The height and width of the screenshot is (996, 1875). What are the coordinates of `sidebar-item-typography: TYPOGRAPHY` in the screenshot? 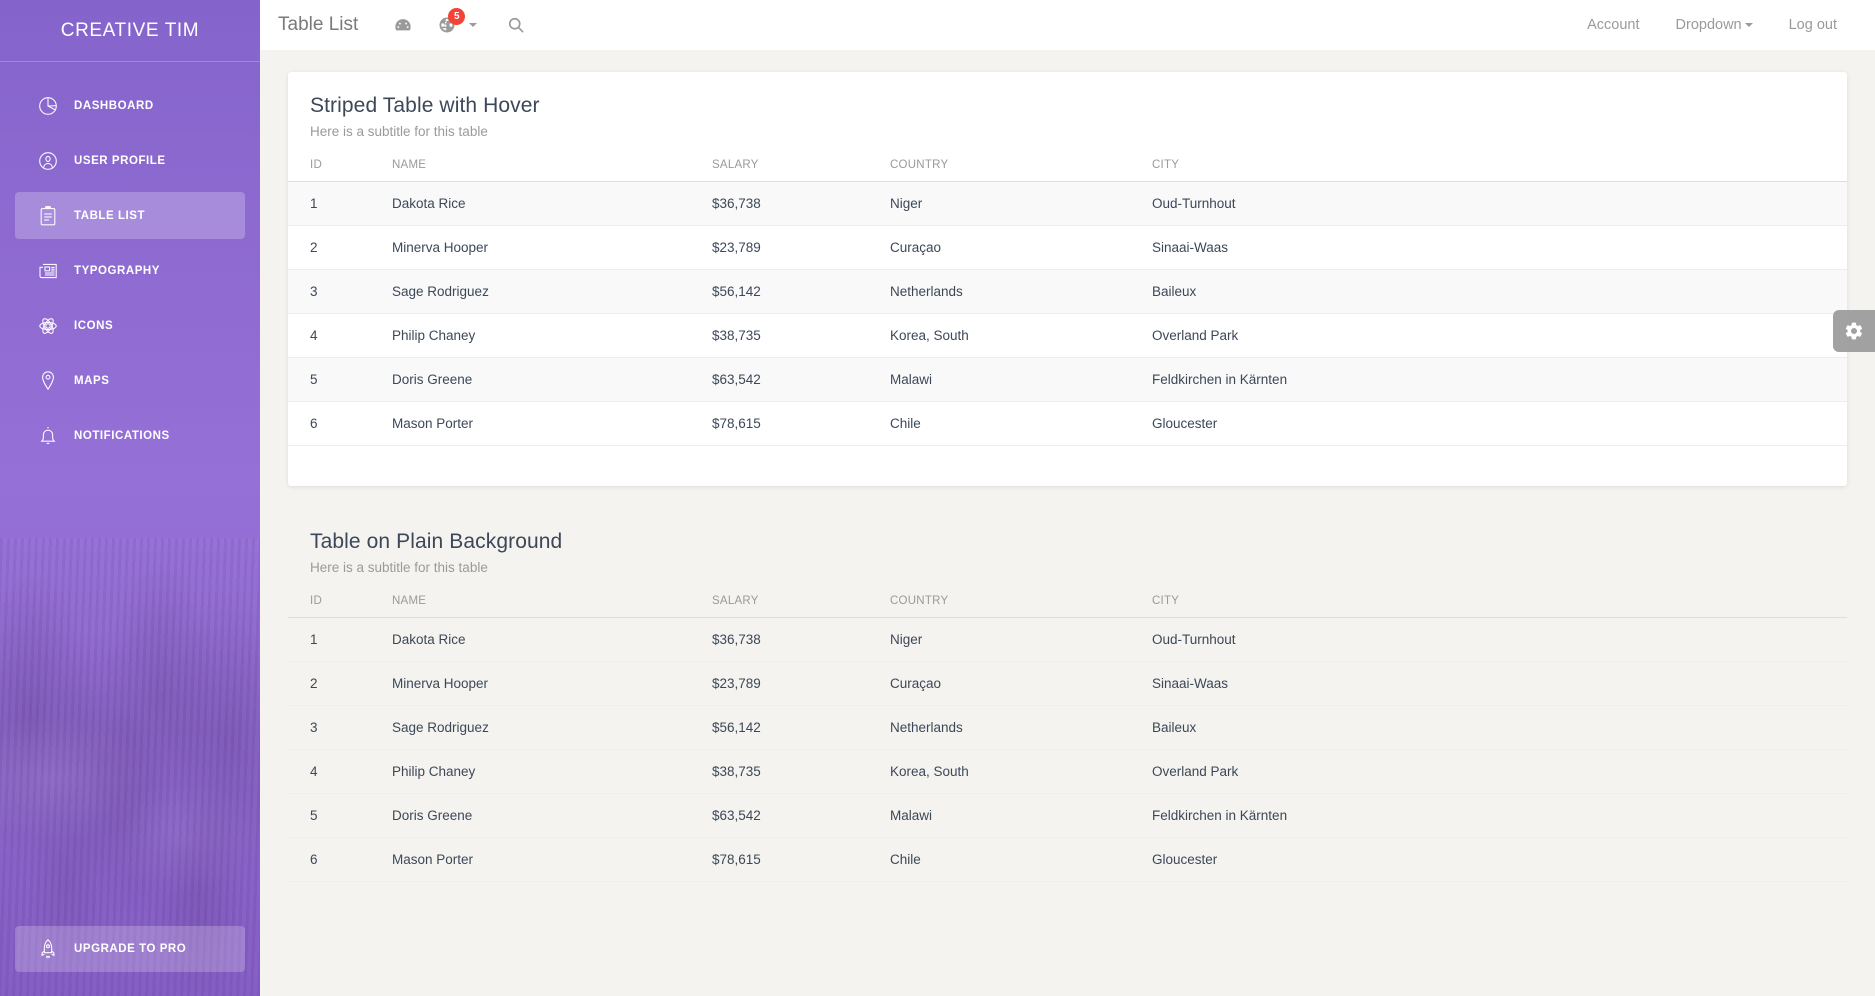 It's located at (130, 270).